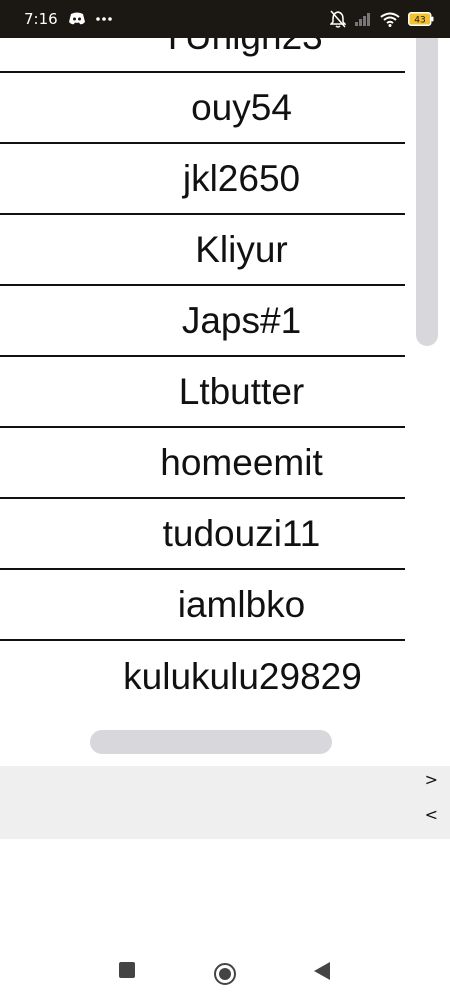  I want to click on status-bar: 7:16 43, so click(225, 19).